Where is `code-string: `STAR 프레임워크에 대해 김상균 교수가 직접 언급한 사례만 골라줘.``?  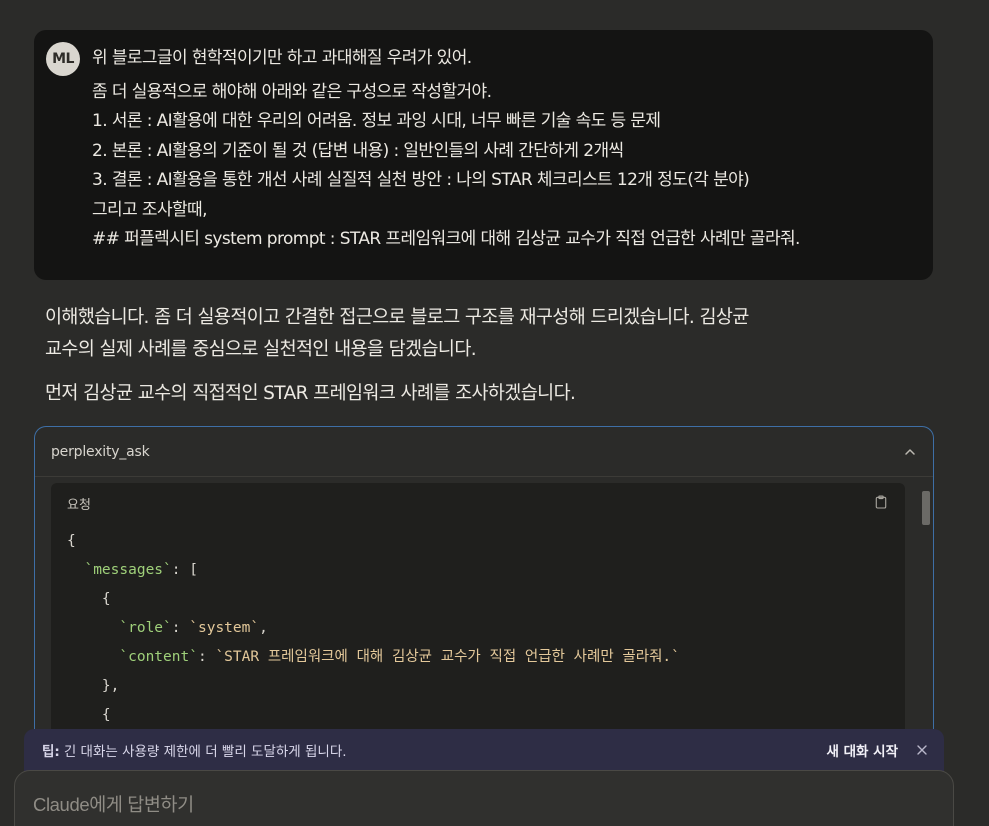
code-string: `STAR 프레임워크에 대해 김상균 교수가 직접 언급한 사례만 골라줘.` is located at coordinates (447, 657).